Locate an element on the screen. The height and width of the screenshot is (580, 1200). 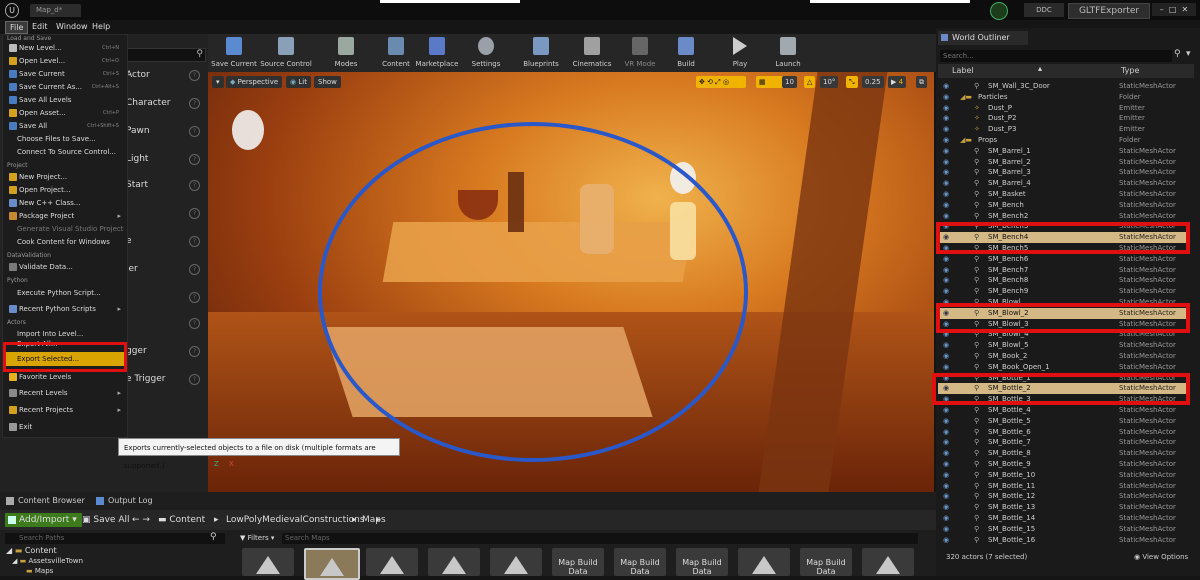
place-item-9: ? is located at coordinates (165, 298).